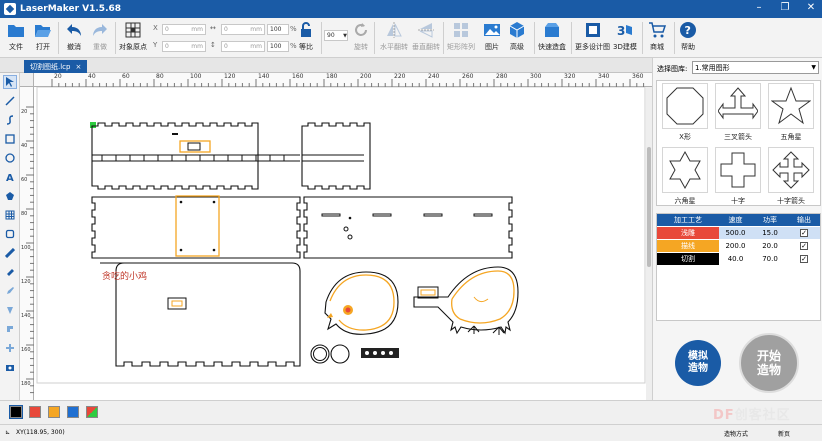 This screenshot has height=441, width=822. What do you see at coordinates (698, 368) in the screenshot?
I see `simulate-label-2: 造物` at bounding box center [698, 368].